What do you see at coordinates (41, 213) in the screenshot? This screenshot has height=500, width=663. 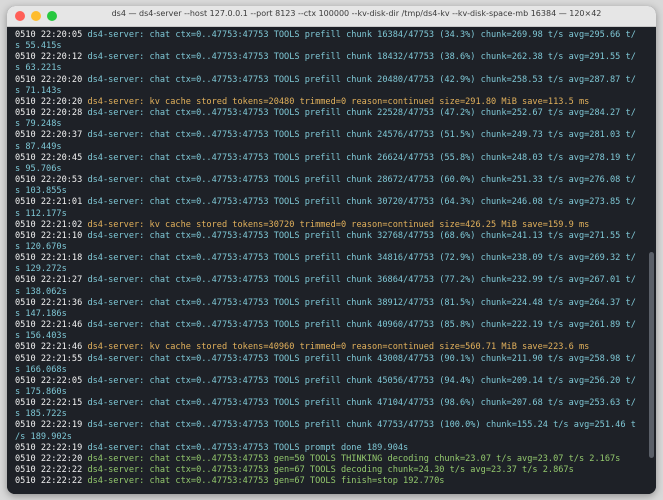 I see `log-message: s 112.177s` at bounding box center [41, 213].